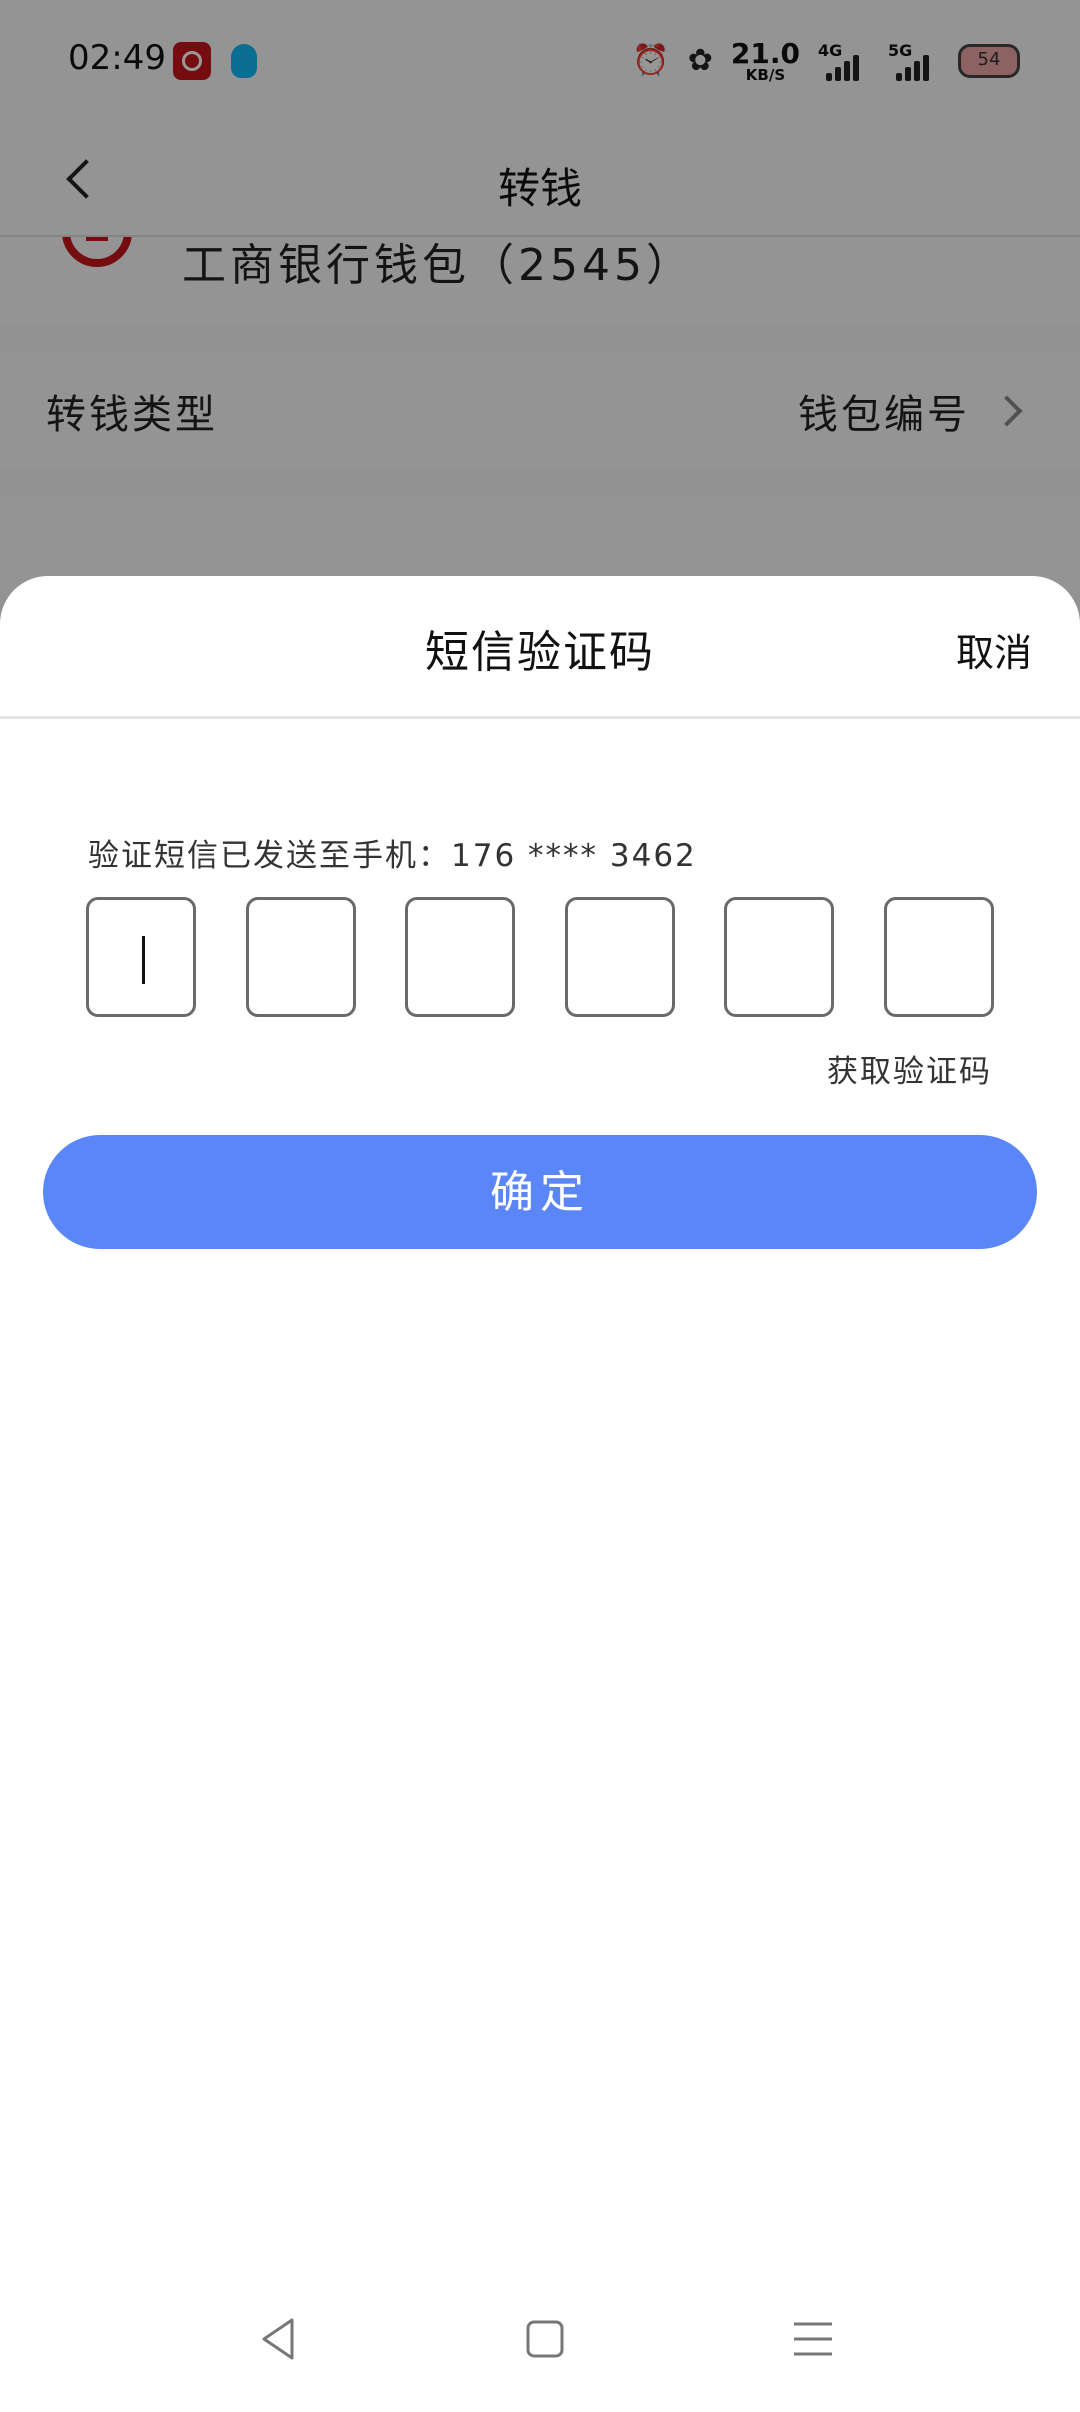 The height and width of the screenshot is (2412, 1080). I want to click on sheet-title: 短信验证码, so click(540, 652).